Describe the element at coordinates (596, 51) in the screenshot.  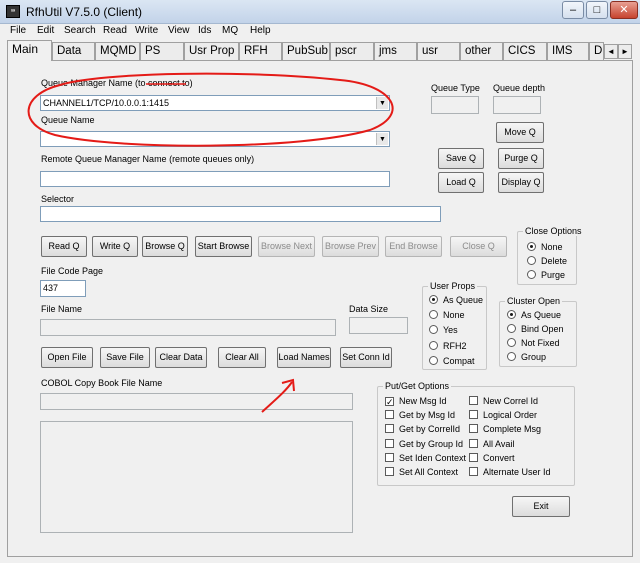
I see `tab-d: D` at that location.